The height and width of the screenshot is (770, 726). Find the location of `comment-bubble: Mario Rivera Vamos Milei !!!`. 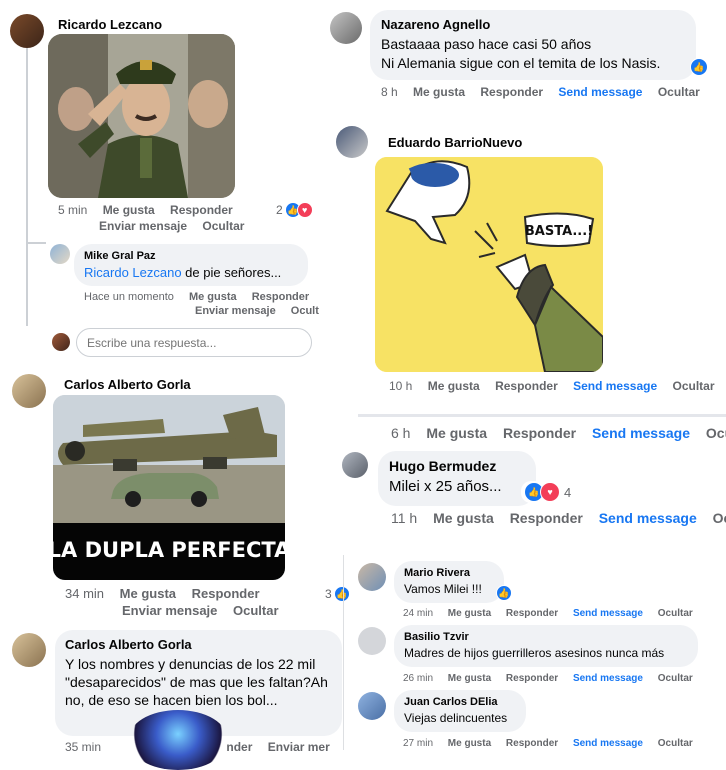

comment-bubble: Mario Rivera Vamos Milei !!! is located at coordinates (449, 582).